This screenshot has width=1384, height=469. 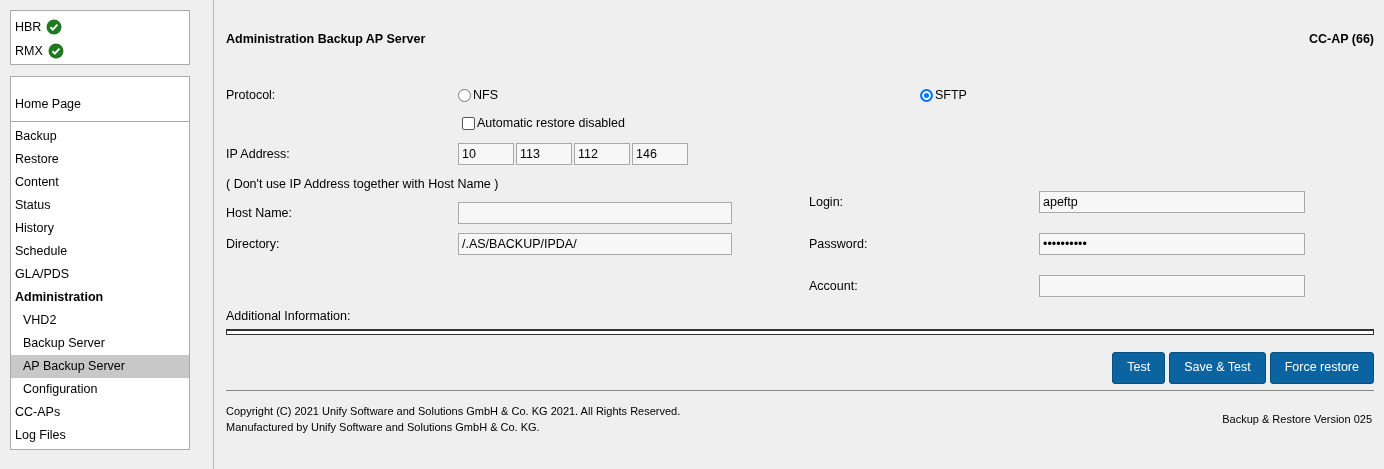 I want to click on status-label: RMX, so click(x=29, y=51).